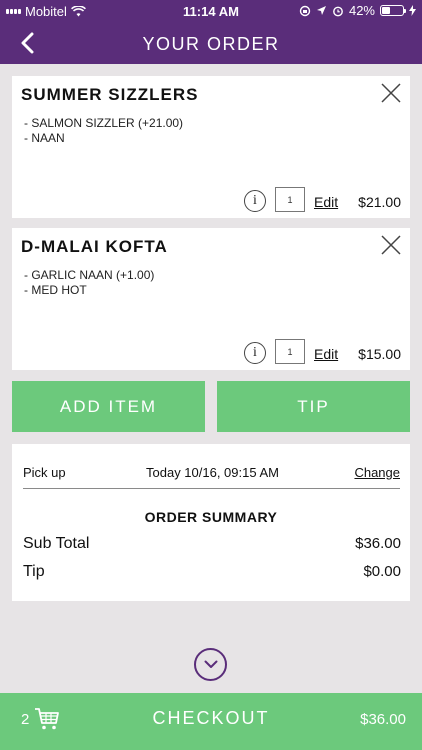  What do you see at coordinates (55, 290) in the screenshot?
I see `modifier-line: - MED HOT` at bounding box center [55, 290].